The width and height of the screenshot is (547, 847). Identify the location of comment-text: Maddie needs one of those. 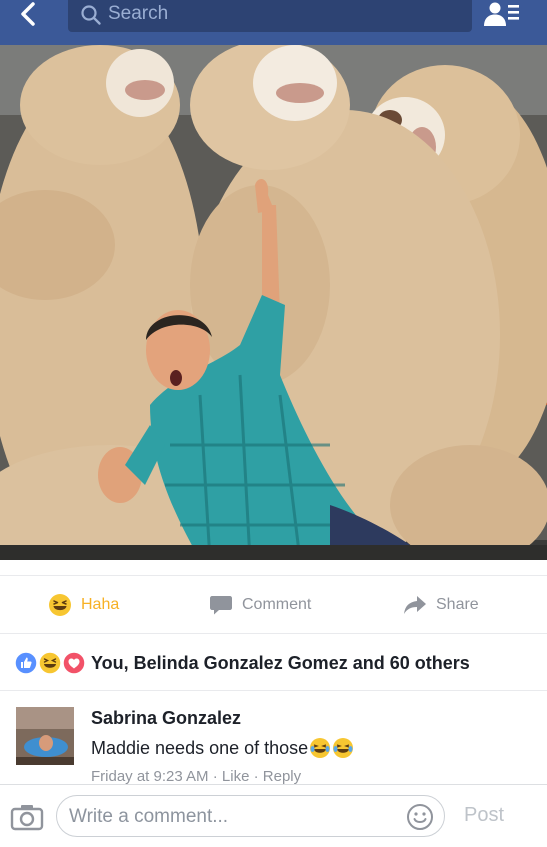
(222, 748).